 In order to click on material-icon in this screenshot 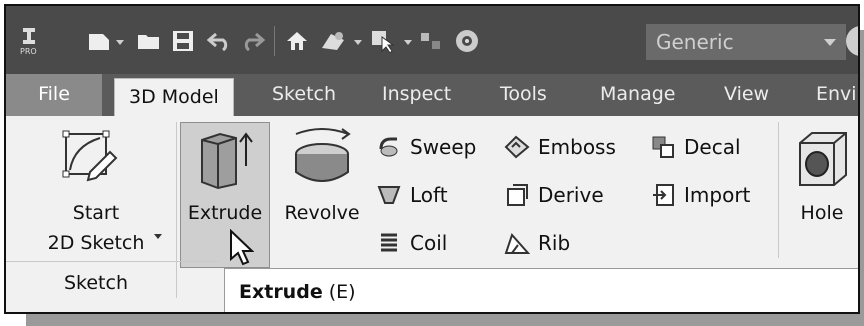, I will do `click(333, 41)`.